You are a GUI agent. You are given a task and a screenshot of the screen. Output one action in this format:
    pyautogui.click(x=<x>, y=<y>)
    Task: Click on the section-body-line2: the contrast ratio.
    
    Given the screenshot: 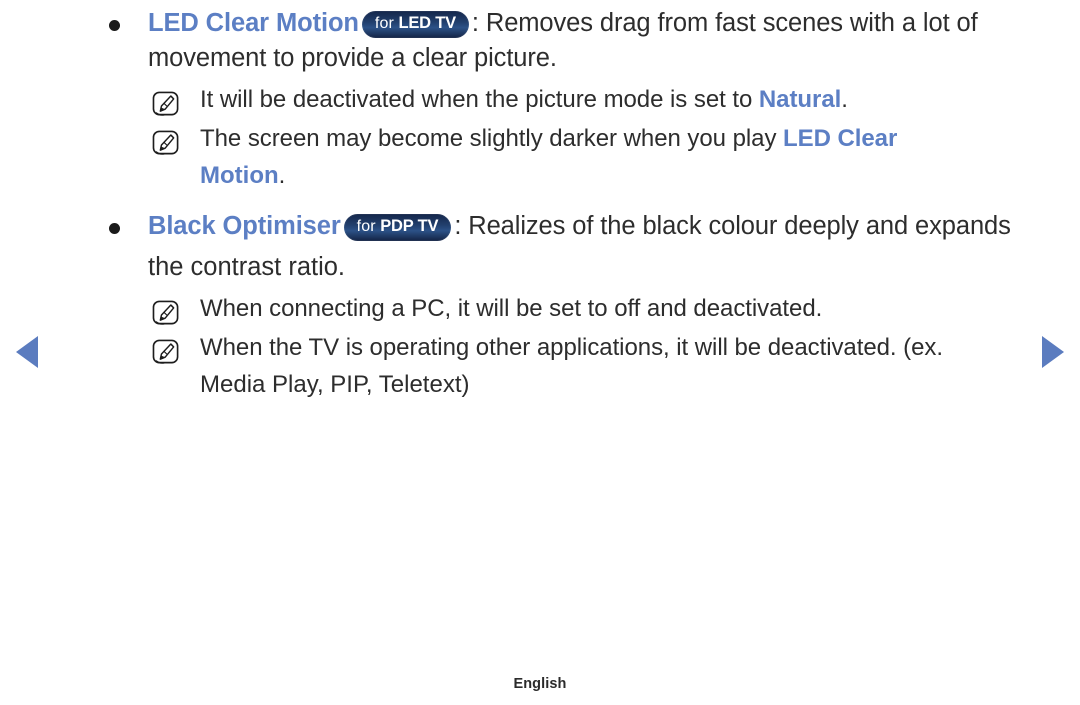 What is the action you would take?
    pyautogui.click(x=247, y=267)
    